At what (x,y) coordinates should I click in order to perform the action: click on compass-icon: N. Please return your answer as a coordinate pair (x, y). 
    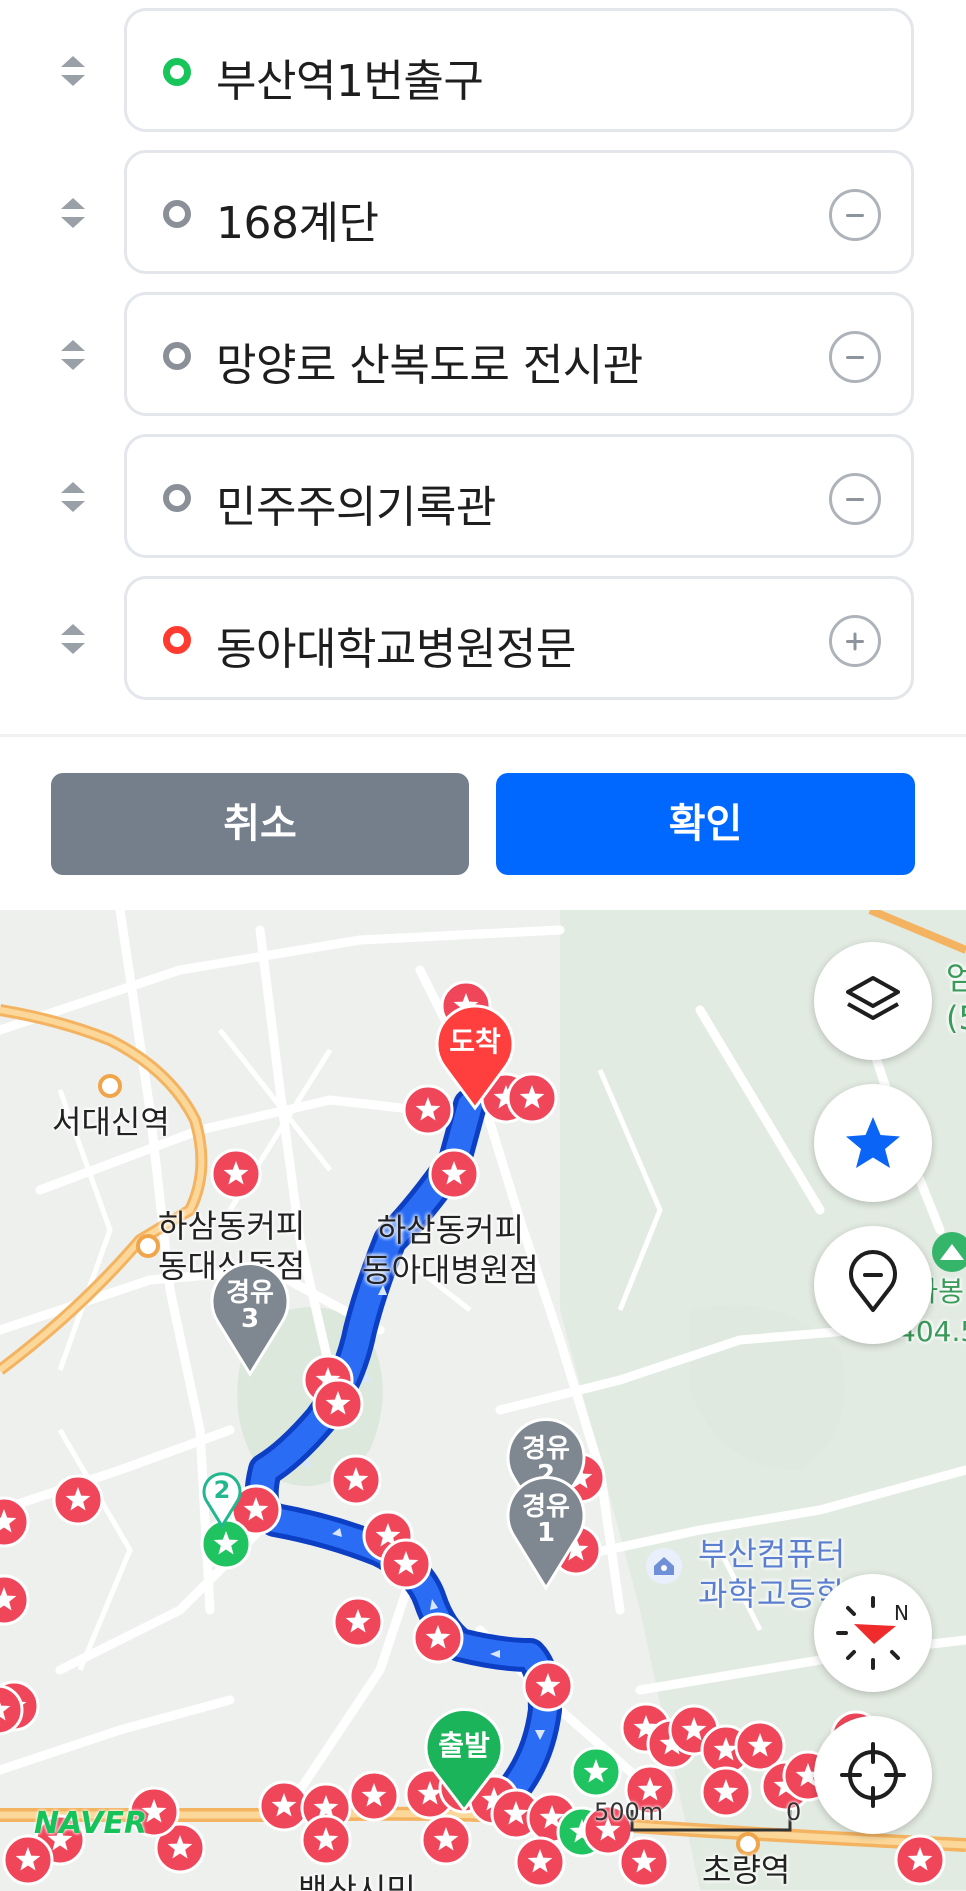
    Looking at the image, I should click on (872, 1633).